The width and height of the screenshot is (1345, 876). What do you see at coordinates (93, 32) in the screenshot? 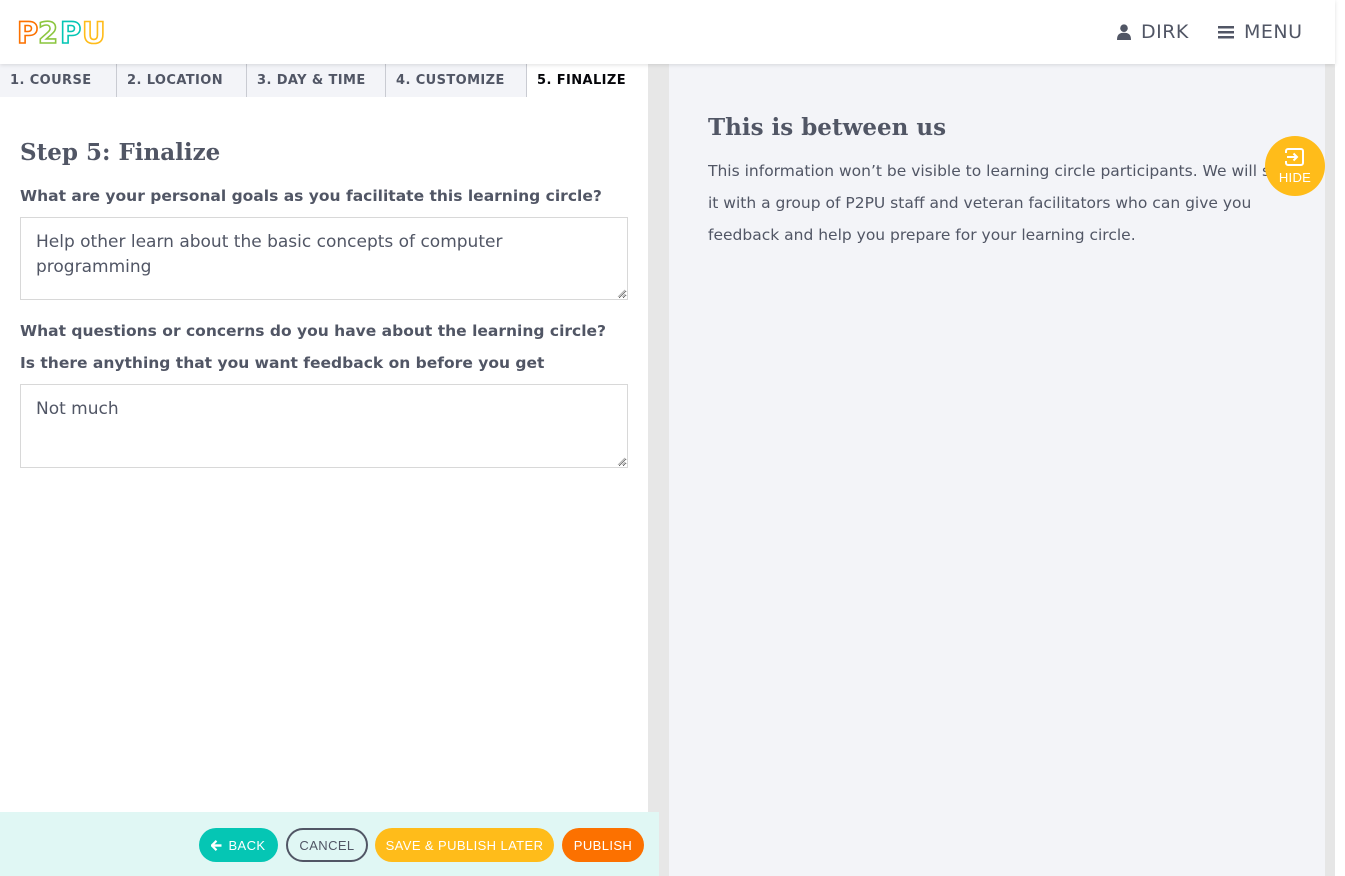
I see `svg-text: U` at bounding box center [93, 32].